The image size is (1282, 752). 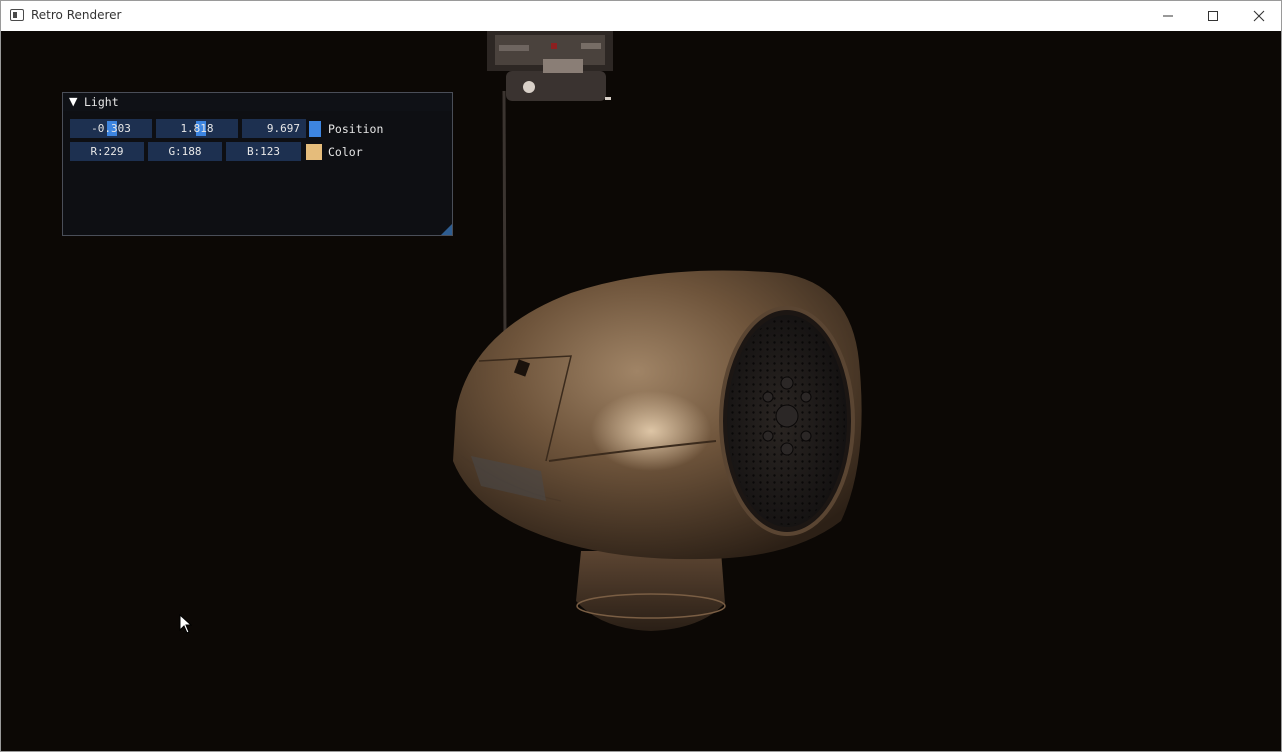 I want to click on collapse-triangle-icon: ▼, so click(x=73, y=101).